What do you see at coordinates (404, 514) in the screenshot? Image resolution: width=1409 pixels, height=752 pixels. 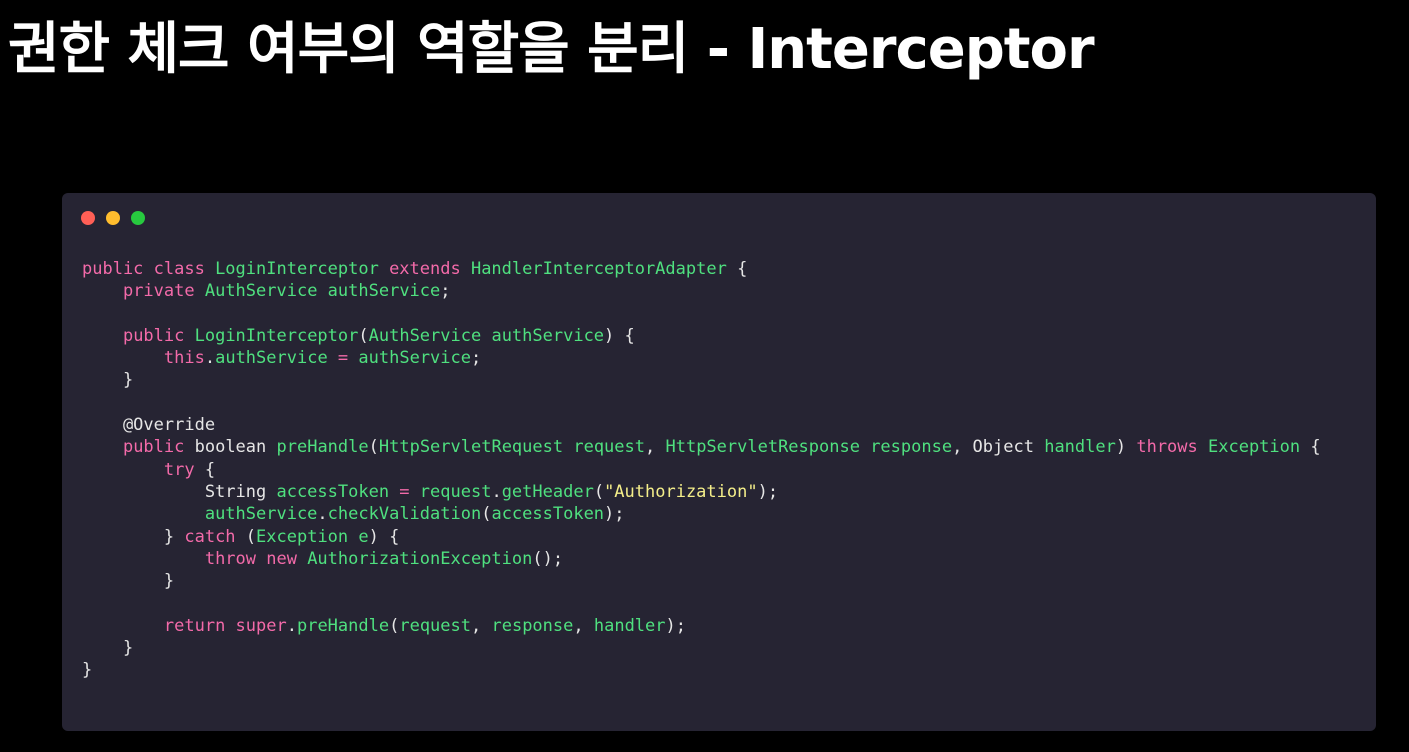 I see `code-token: checkValidation` at bounding box center [404, 514].